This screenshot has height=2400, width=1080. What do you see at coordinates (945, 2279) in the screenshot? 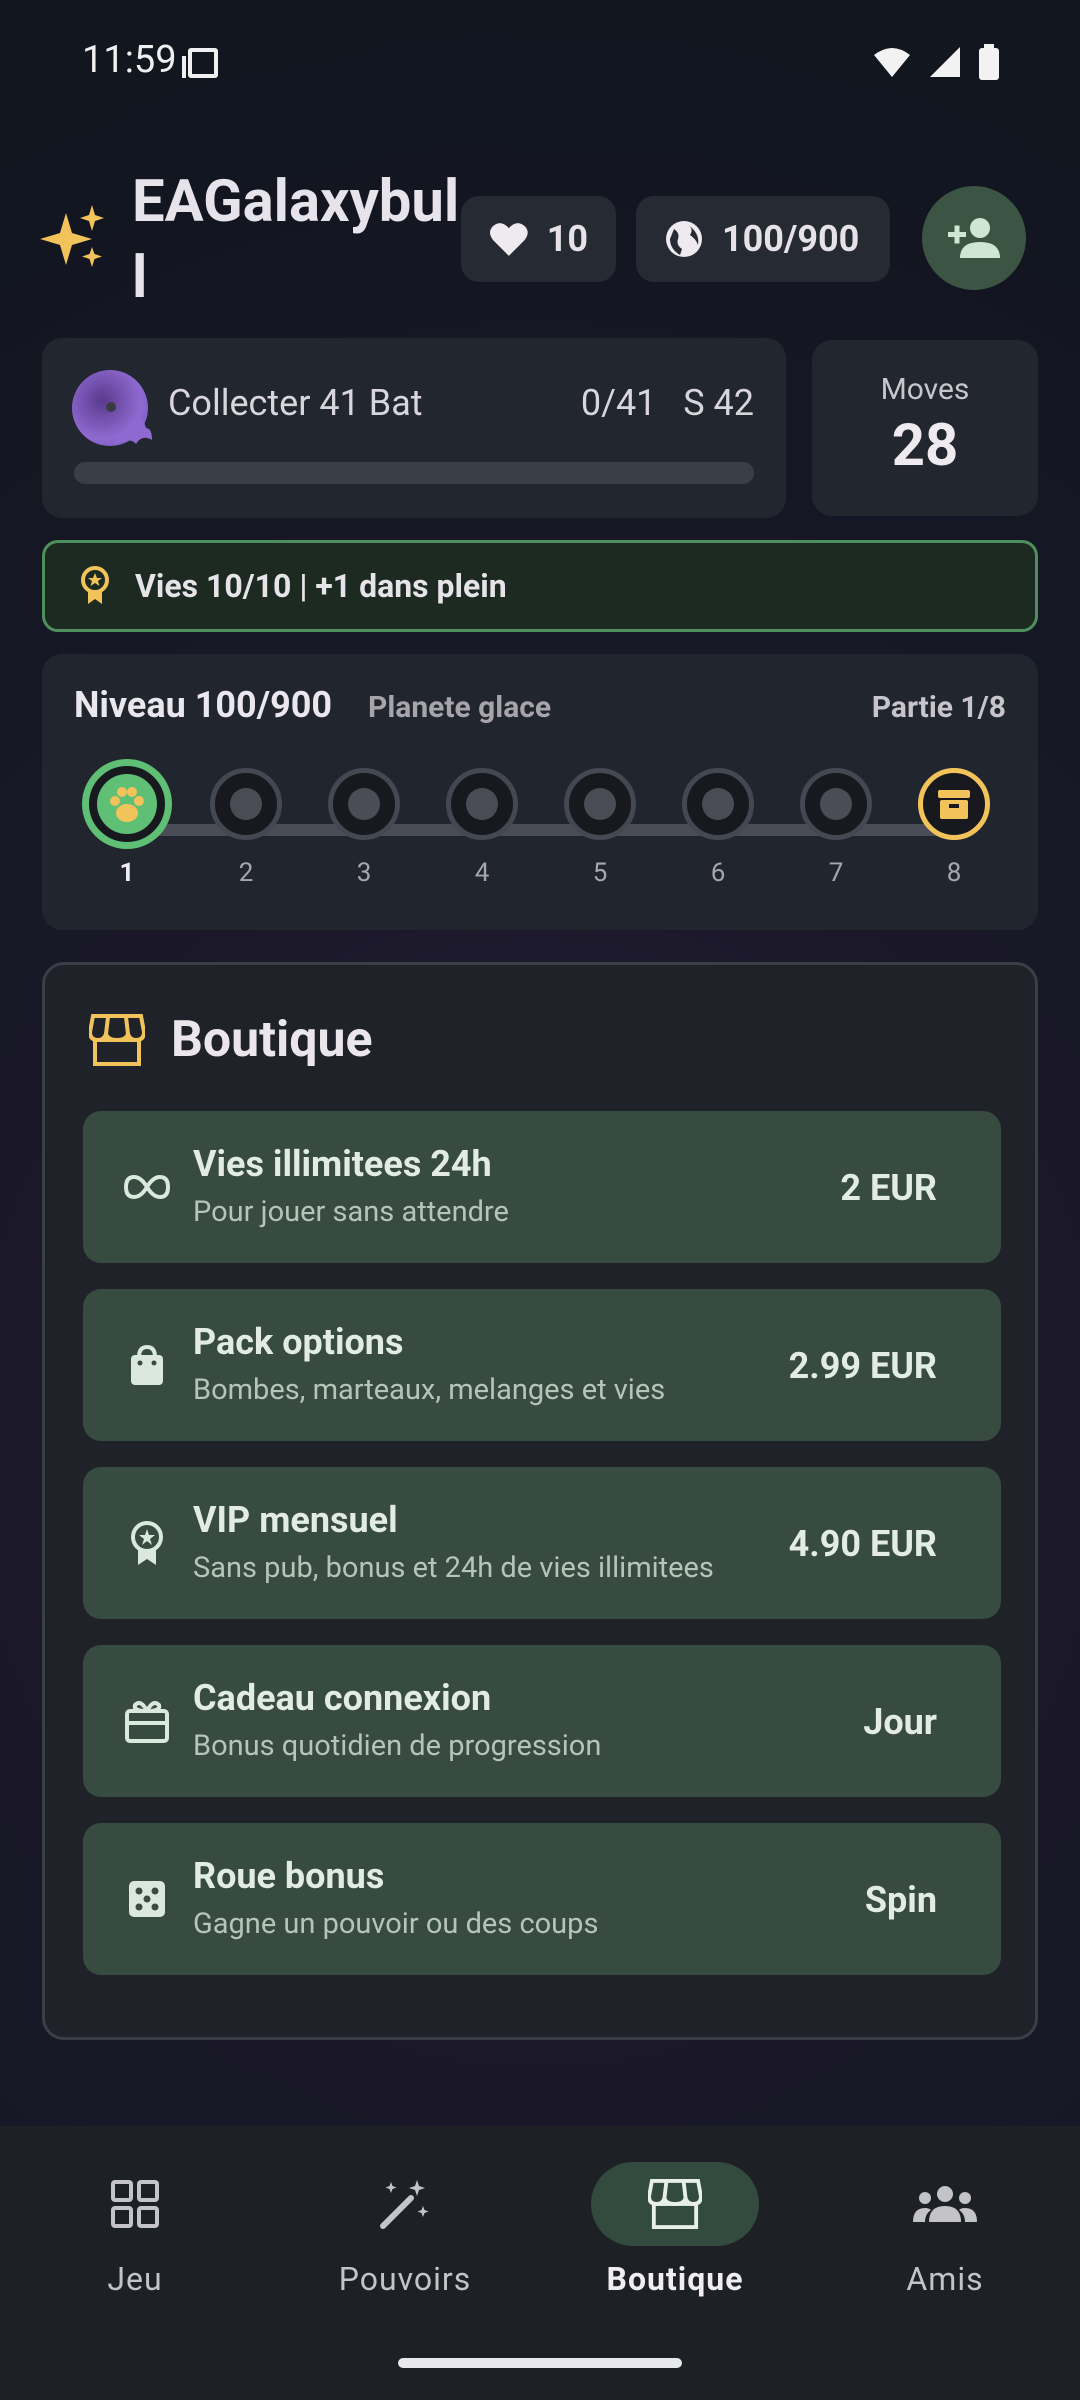
I see `nav-label: Amis` at bounding box center [945, 2279].